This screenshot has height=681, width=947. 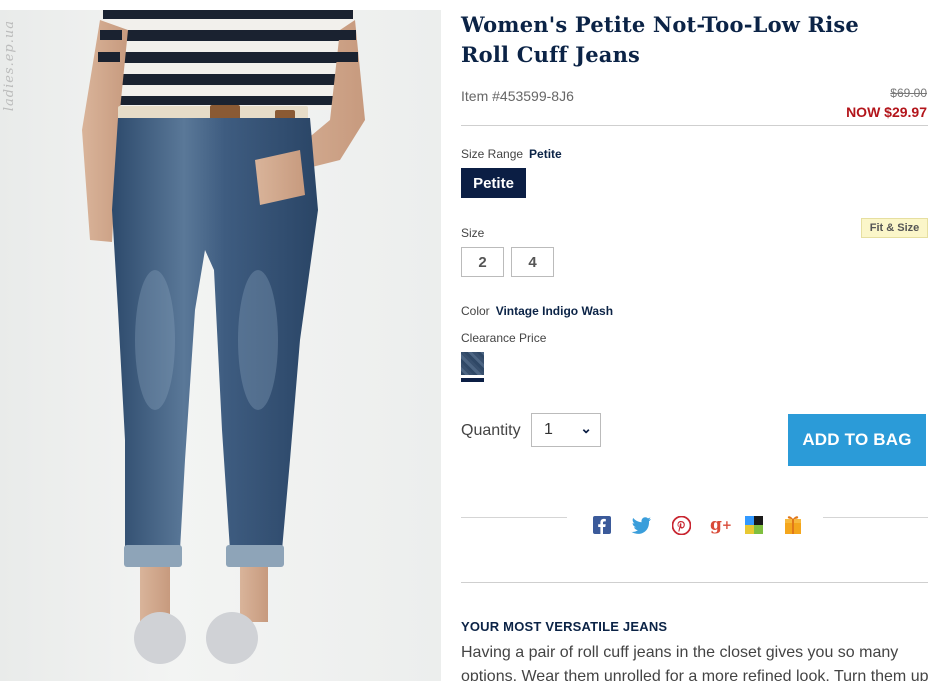 I want to click on chevron-down-icon: ⌄, so click(x=586, y=428).